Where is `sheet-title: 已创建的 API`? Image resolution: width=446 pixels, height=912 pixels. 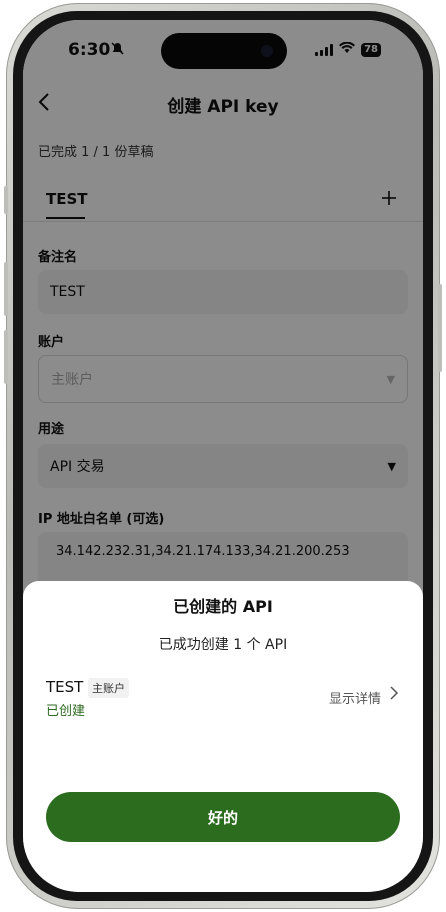
sheet-title: 已创建的 API is located at coordinates (223, 606).